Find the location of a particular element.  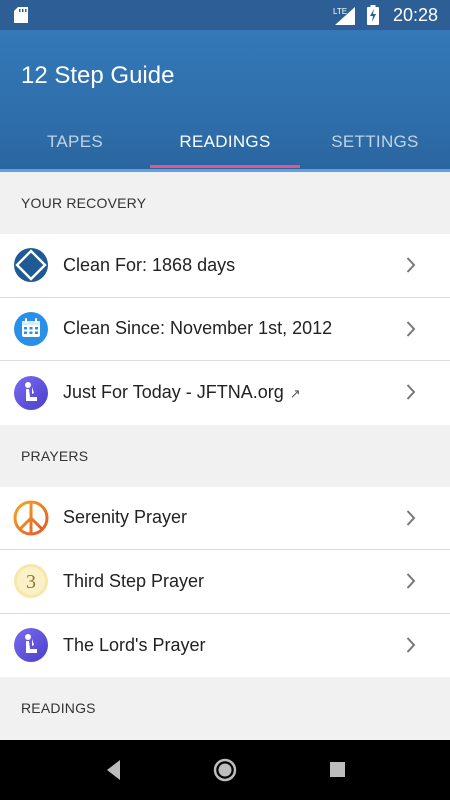

number-three-icon: 3 is located at coordinates (31, 581).